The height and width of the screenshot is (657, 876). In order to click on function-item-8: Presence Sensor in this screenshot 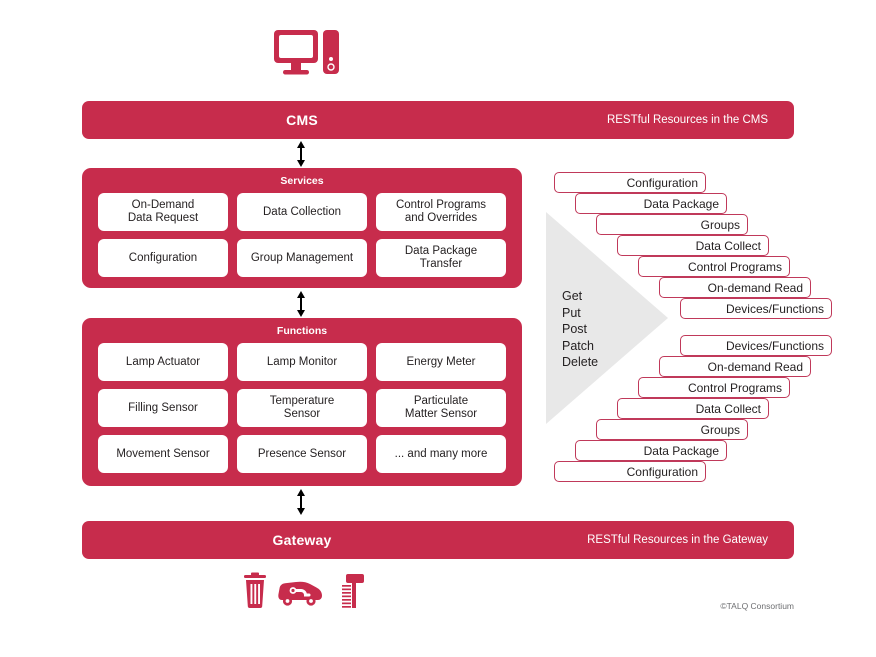, I will do `click(302, 454)`.